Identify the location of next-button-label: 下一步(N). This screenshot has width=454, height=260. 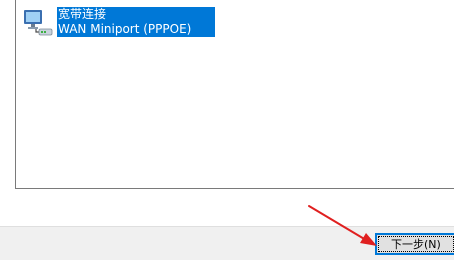
(416, 244).